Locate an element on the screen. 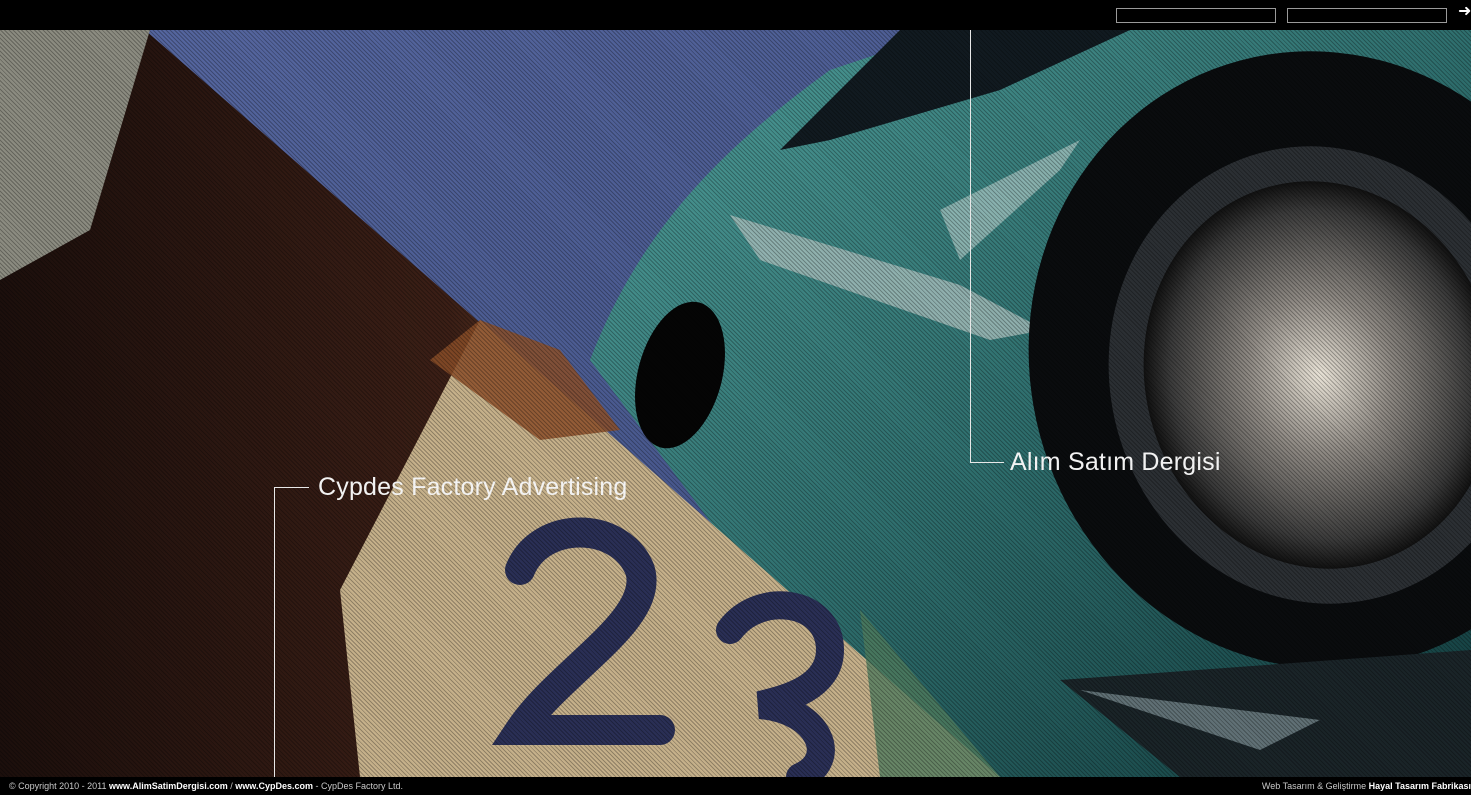 The height and width of the screenshot is (795, 1471). callout-left-vertical-line is located at coordinates (274, 632).